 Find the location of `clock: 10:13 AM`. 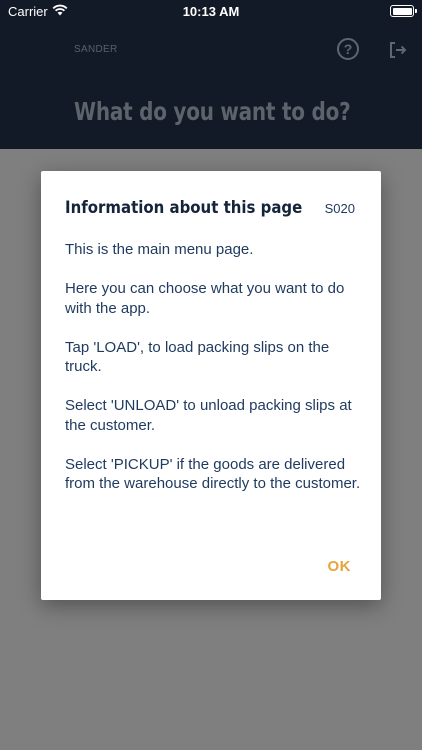

clock: 10:13 AM is located at coordinates (211, 11).